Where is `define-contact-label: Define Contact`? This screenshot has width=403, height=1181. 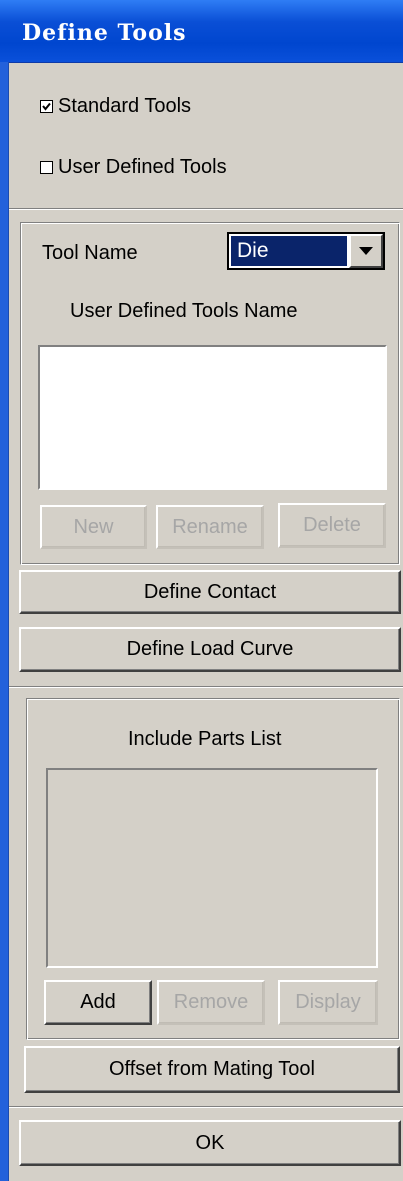 define-contact-label: Define Contact is located at coordinates (210, 591).